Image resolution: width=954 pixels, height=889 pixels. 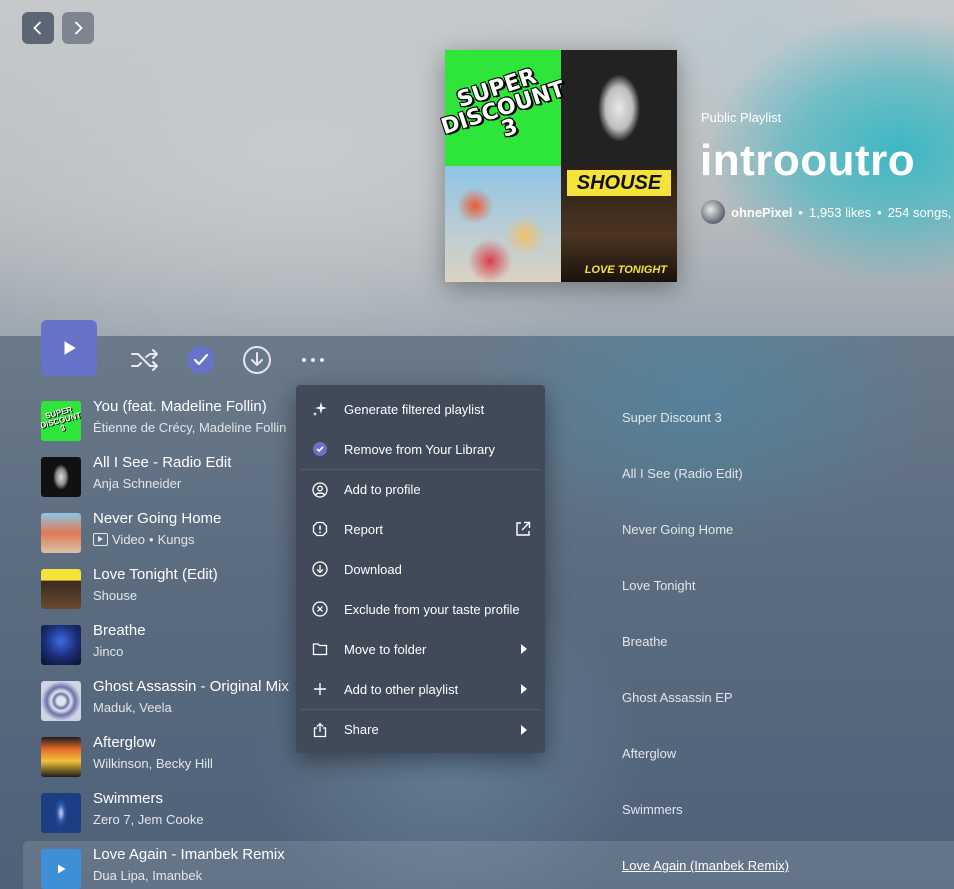 I want to click on saved-button, so click(x=201, y=360).